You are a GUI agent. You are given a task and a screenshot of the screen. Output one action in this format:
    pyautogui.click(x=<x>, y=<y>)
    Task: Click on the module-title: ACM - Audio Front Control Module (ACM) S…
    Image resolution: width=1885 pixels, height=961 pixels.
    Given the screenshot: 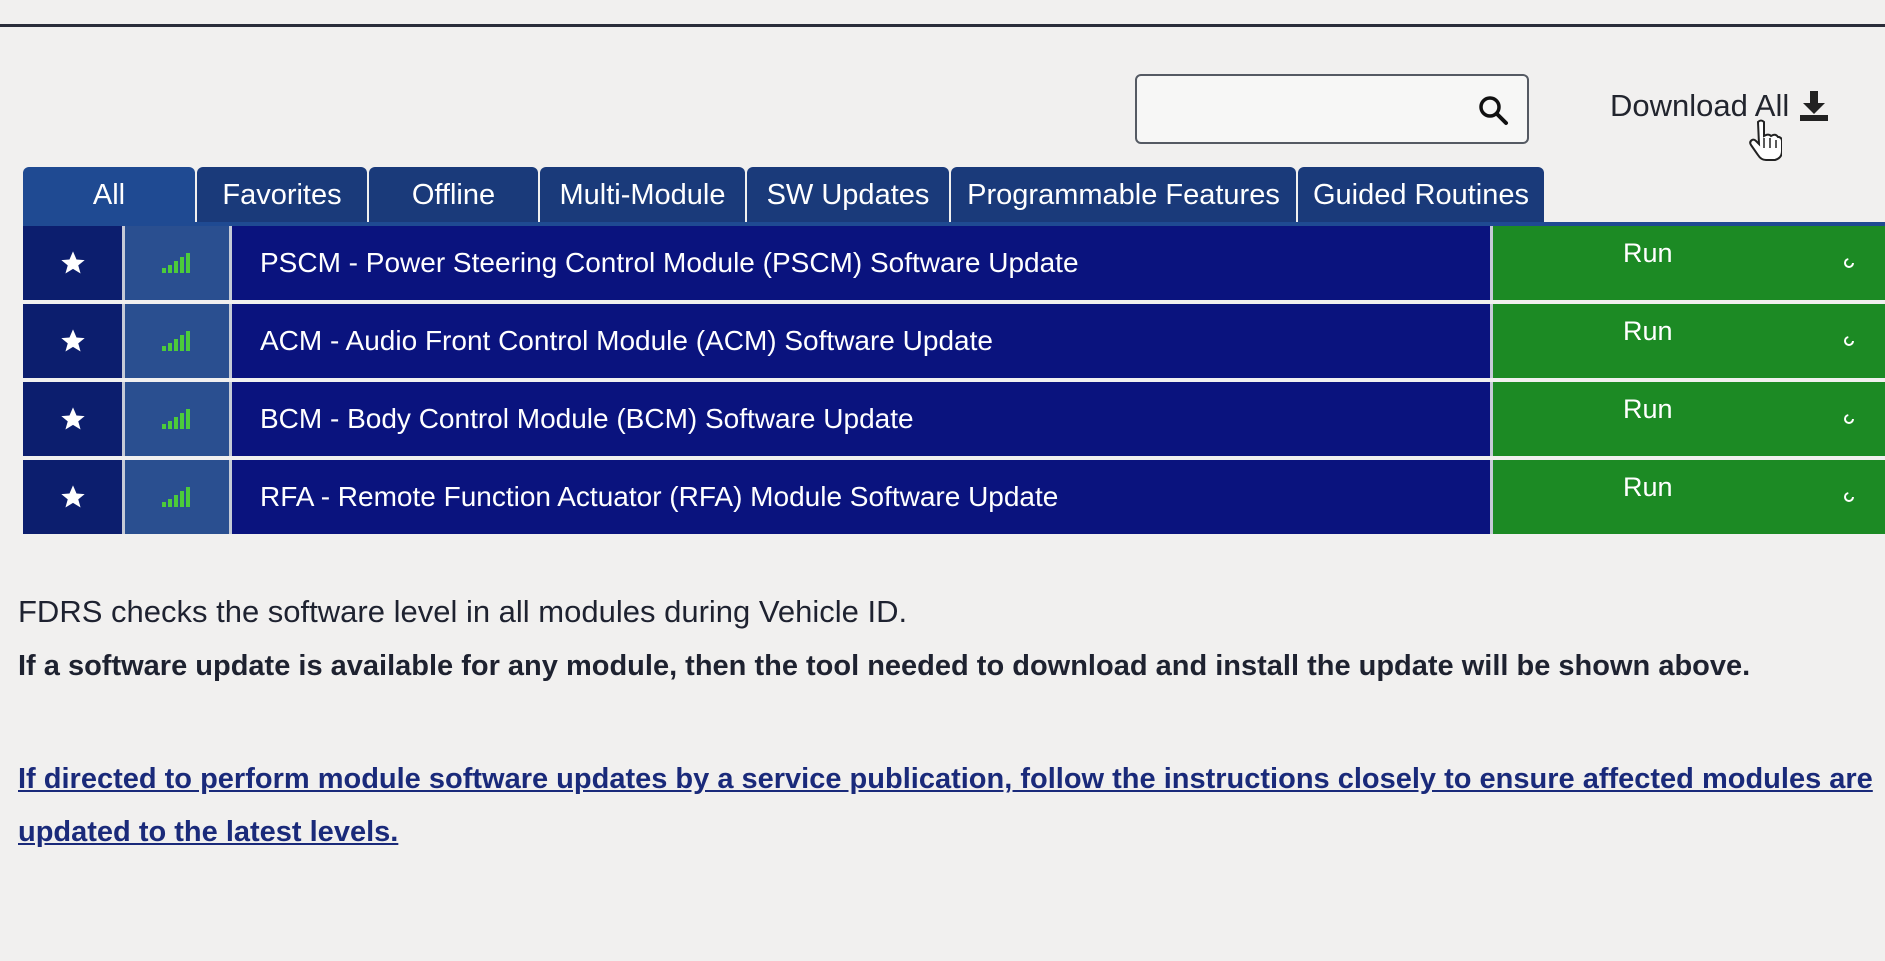 What is the action you would take?
    pyautogui.click(x=862, y=341)
    